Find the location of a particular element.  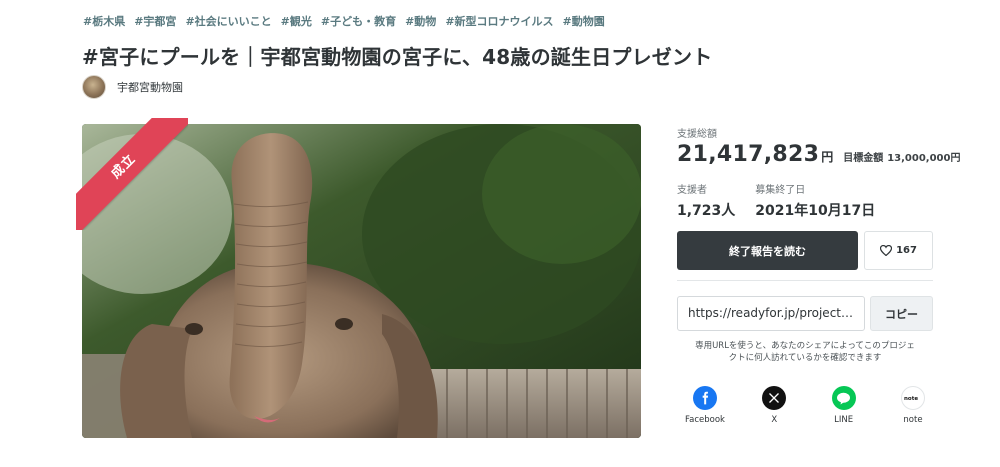

share-label: LINE is located at coordinates (844, 420).